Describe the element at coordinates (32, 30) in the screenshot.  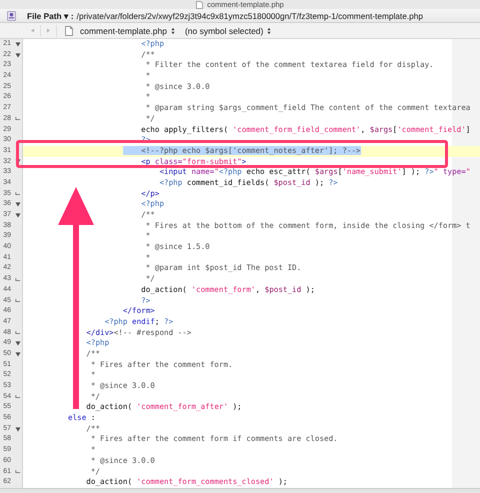
I see `back-triangle-icon` at that location.